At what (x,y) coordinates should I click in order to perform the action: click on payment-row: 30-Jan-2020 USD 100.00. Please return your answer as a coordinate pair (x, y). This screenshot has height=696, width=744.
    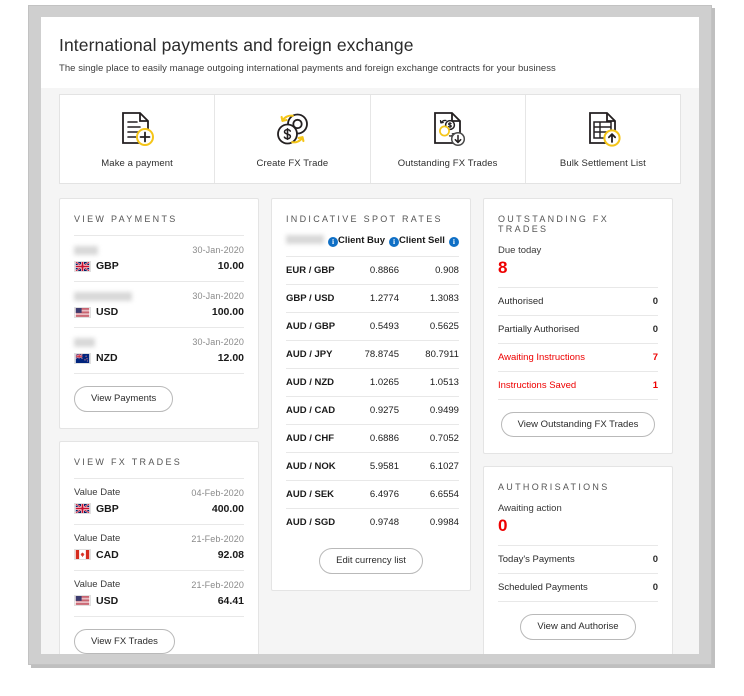
    Looking at the image, I should click on (159, 304).